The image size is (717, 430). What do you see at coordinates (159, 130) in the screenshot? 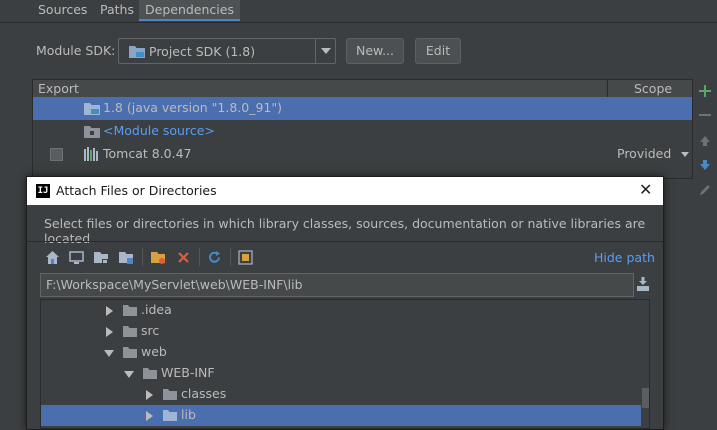
I see `dependency-label: <Module source>` at bounding box center [159, 130].